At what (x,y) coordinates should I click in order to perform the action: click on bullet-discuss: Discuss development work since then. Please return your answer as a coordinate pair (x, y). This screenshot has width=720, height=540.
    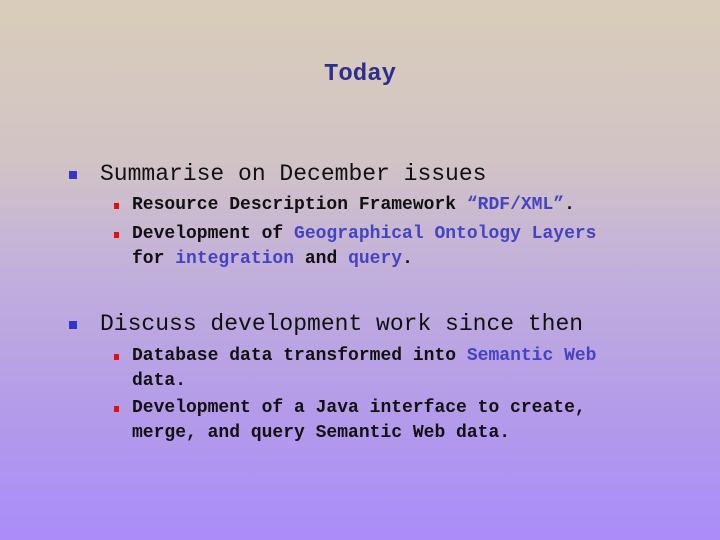
    Looking at the image, I should click on (342, 324).